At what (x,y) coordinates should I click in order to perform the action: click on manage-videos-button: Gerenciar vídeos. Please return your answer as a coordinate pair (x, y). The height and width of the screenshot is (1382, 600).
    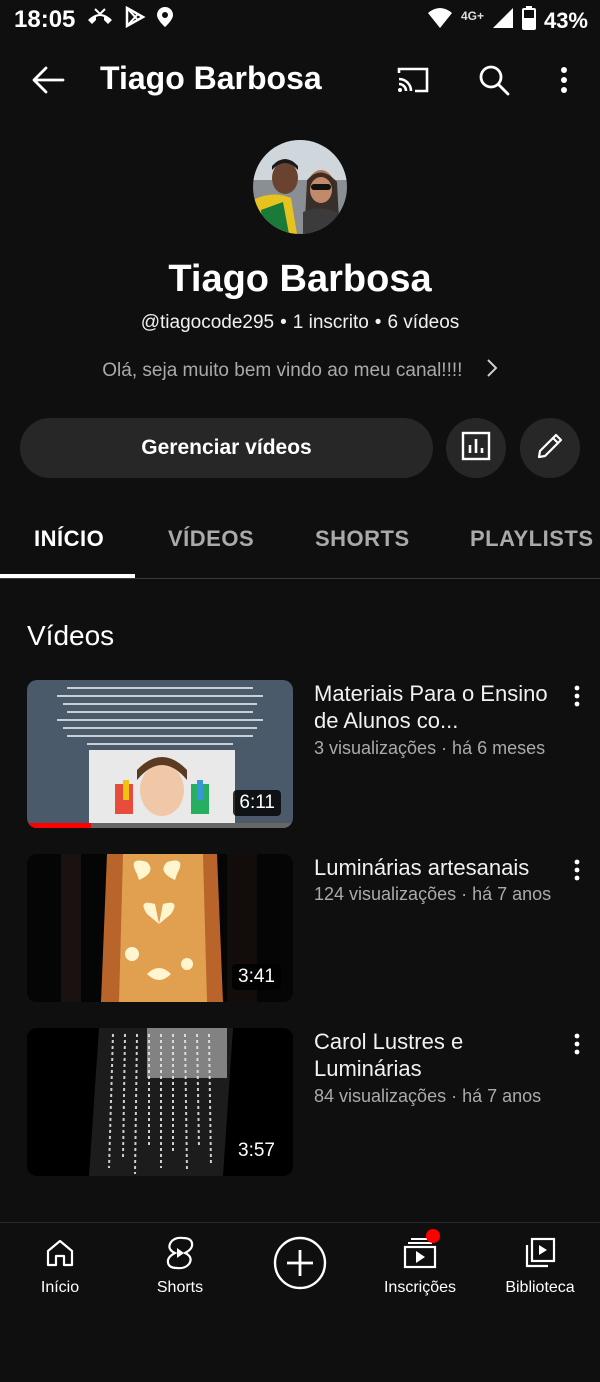
    Looking at the image, I should click on (226, 448).